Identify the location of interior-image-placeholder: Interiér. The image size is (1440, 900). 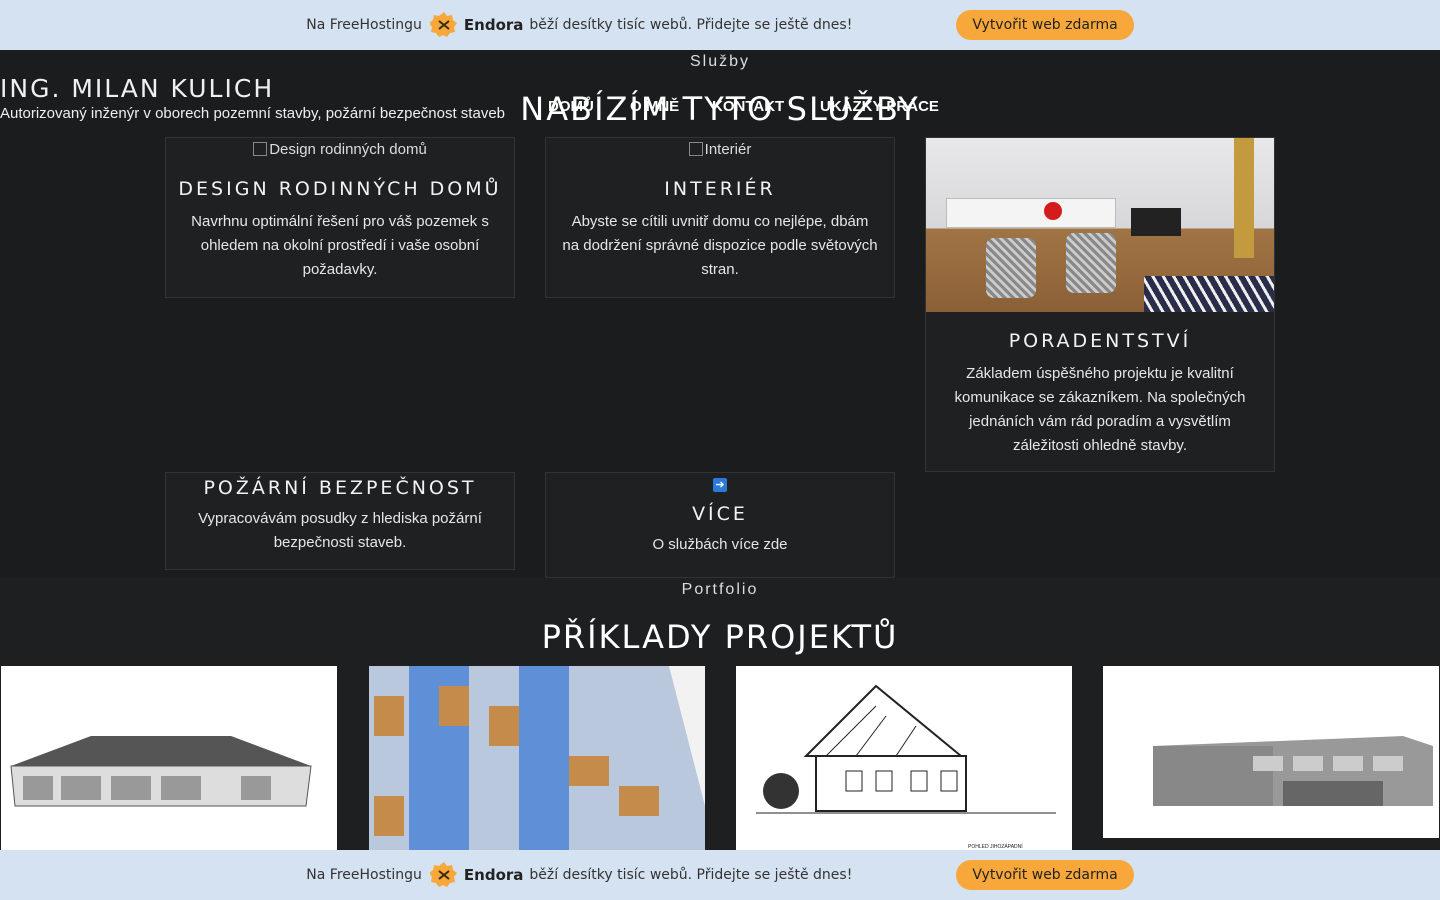
(720, 149).